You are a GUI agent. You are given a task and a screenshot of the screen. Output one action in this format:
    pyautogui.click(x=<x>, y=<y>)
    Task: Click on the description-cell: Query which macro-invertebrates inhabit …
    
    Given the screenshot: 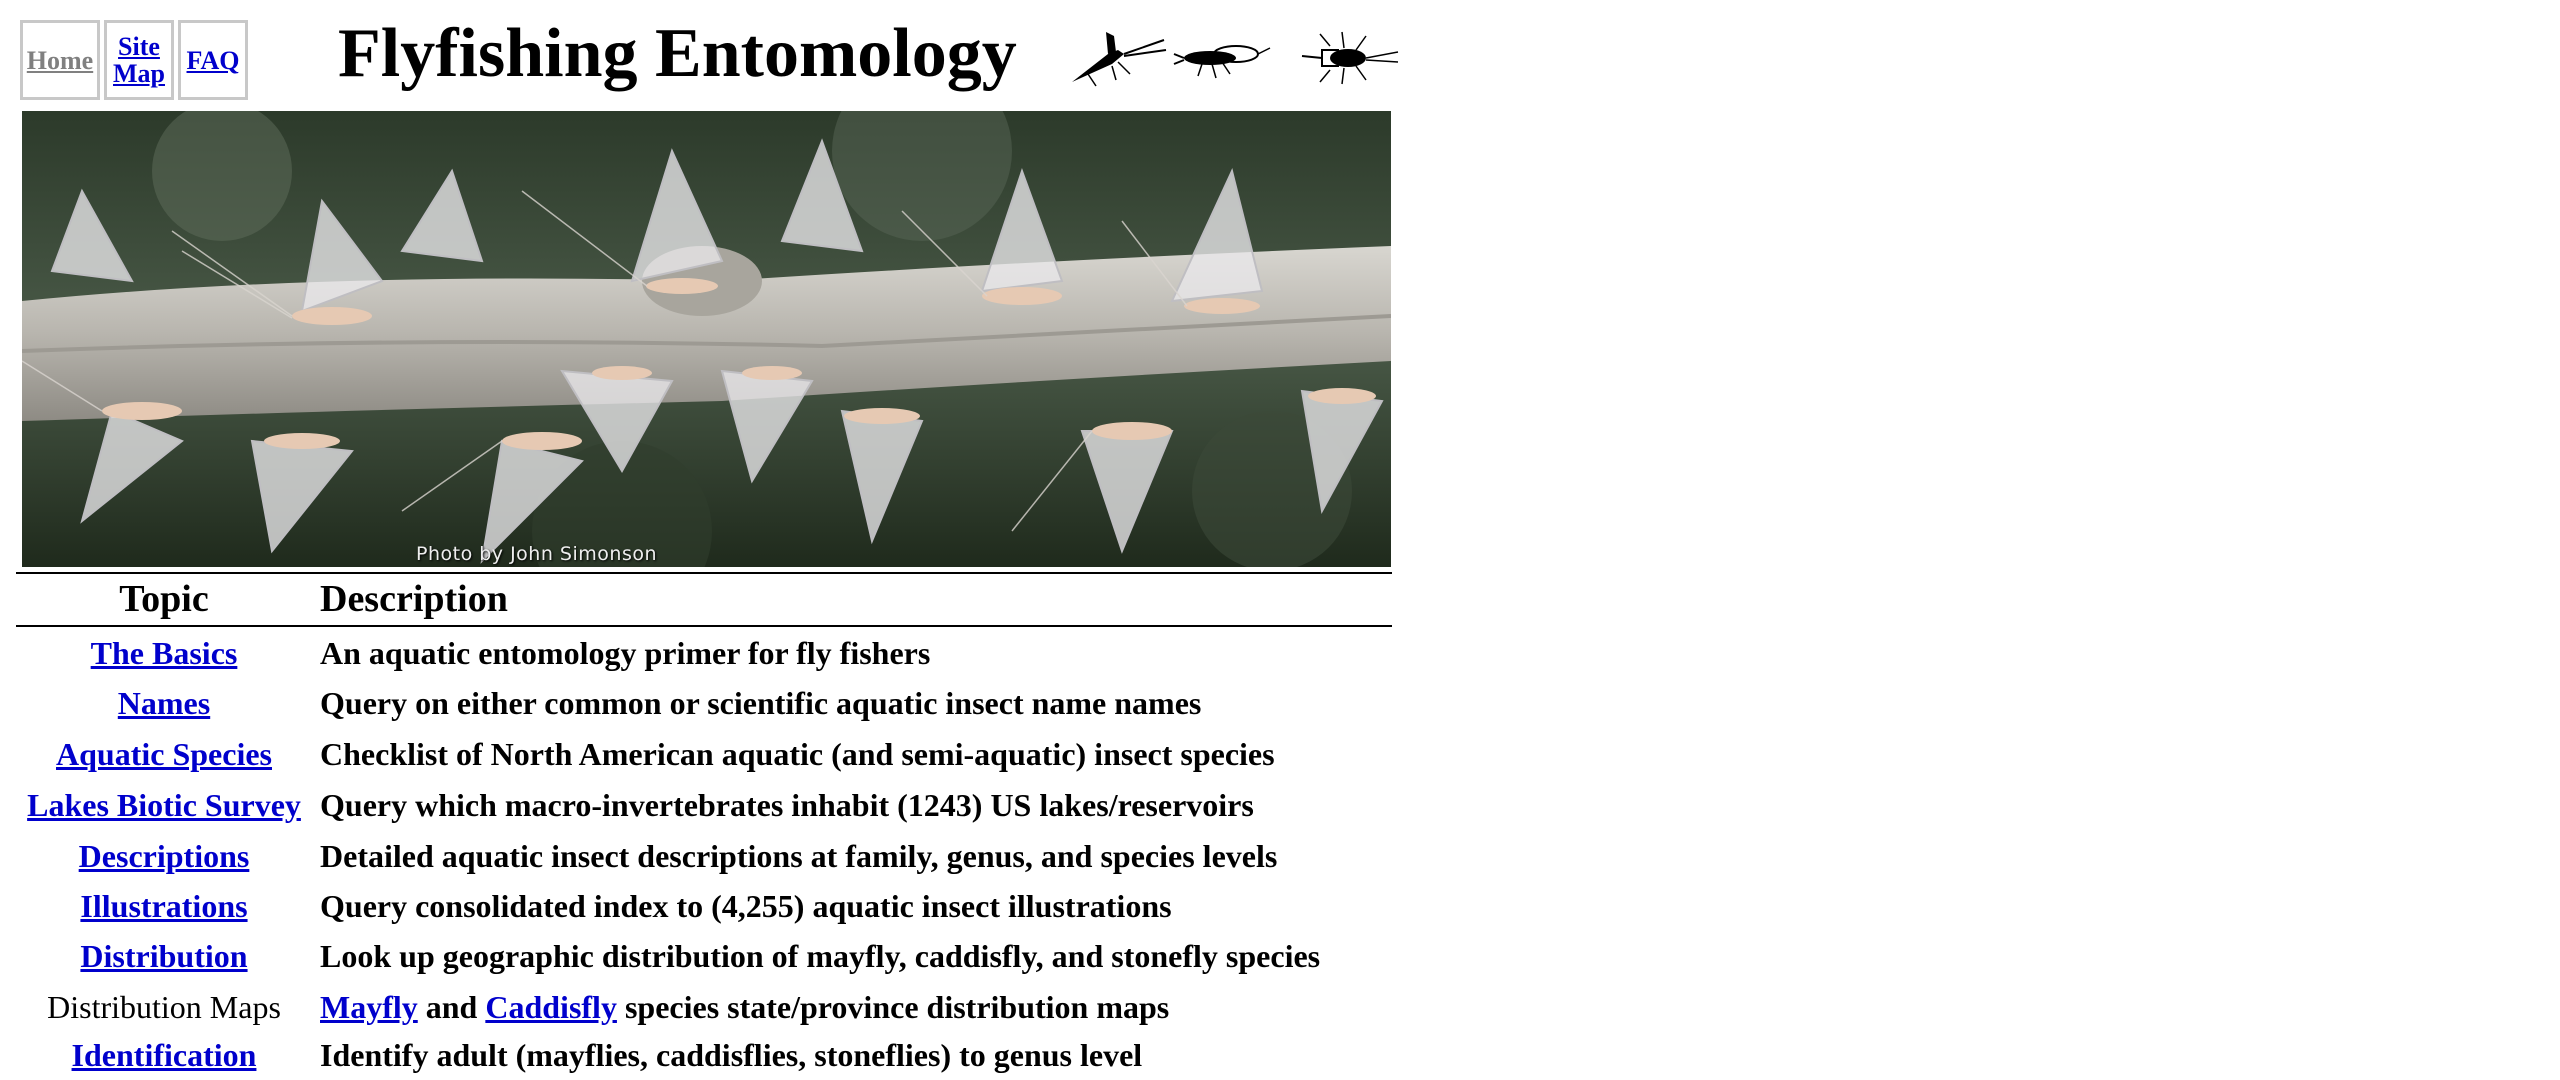 What is the action you would take?
    pyautogui.click(x=787, y=805)
    